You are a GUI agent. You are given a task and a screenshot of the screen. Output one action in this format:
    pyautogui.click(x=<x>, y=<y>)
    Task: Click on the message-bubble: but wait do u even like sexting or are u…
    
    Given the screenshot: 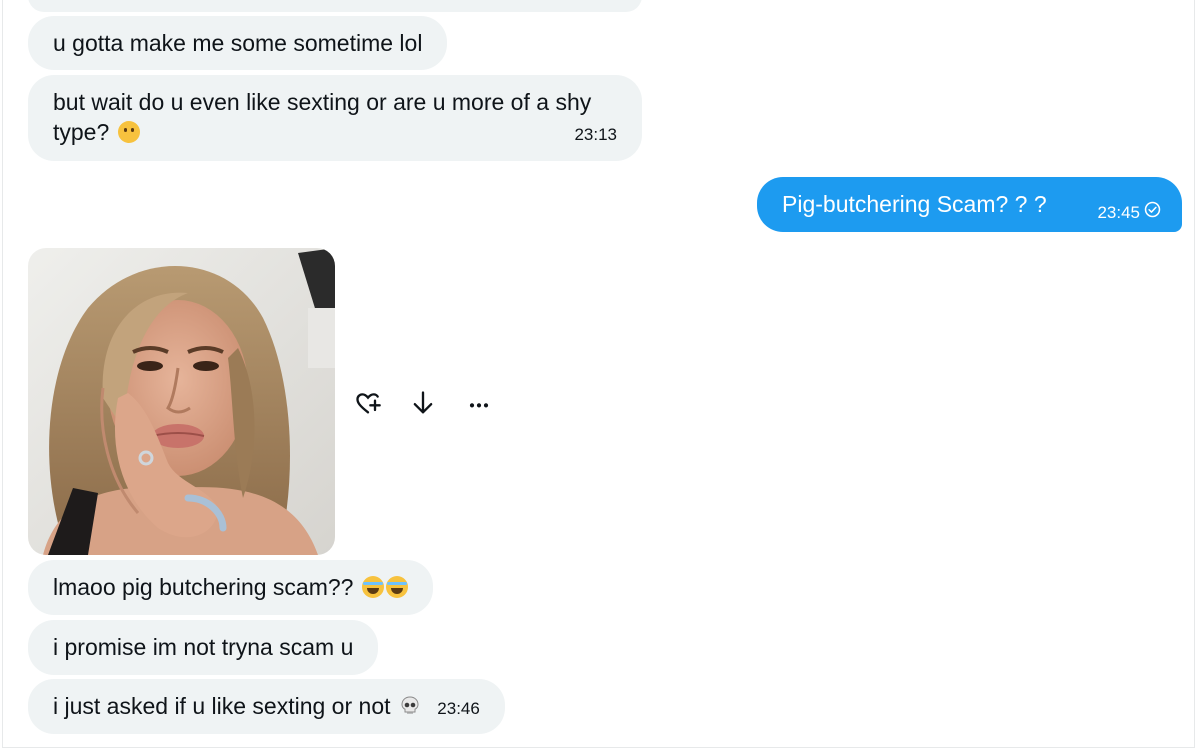 What is the action you would take?
    pyautogui.click(x=335, y=118)
    